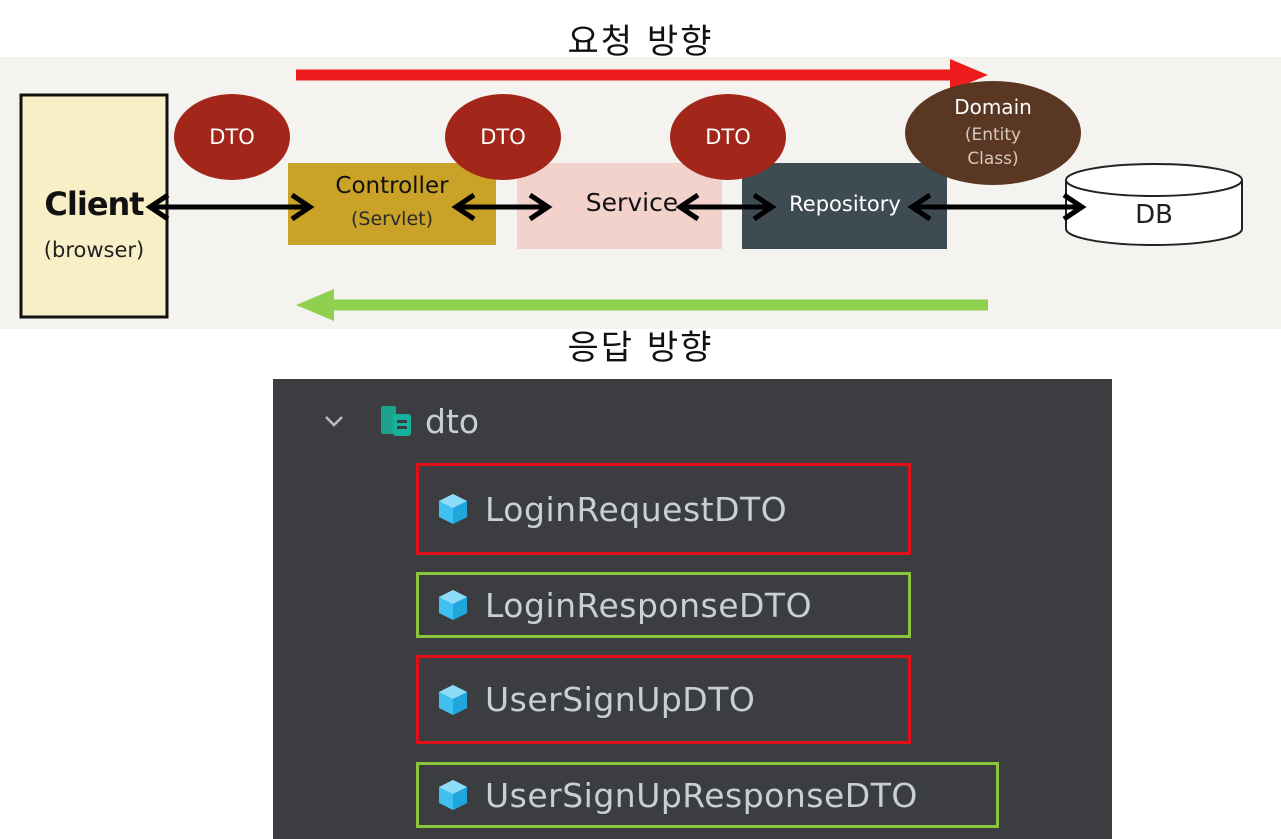 This screenshot has width=1281, height=839. I want to click on controller-subtitle: (Servlet), so click(392, 219).